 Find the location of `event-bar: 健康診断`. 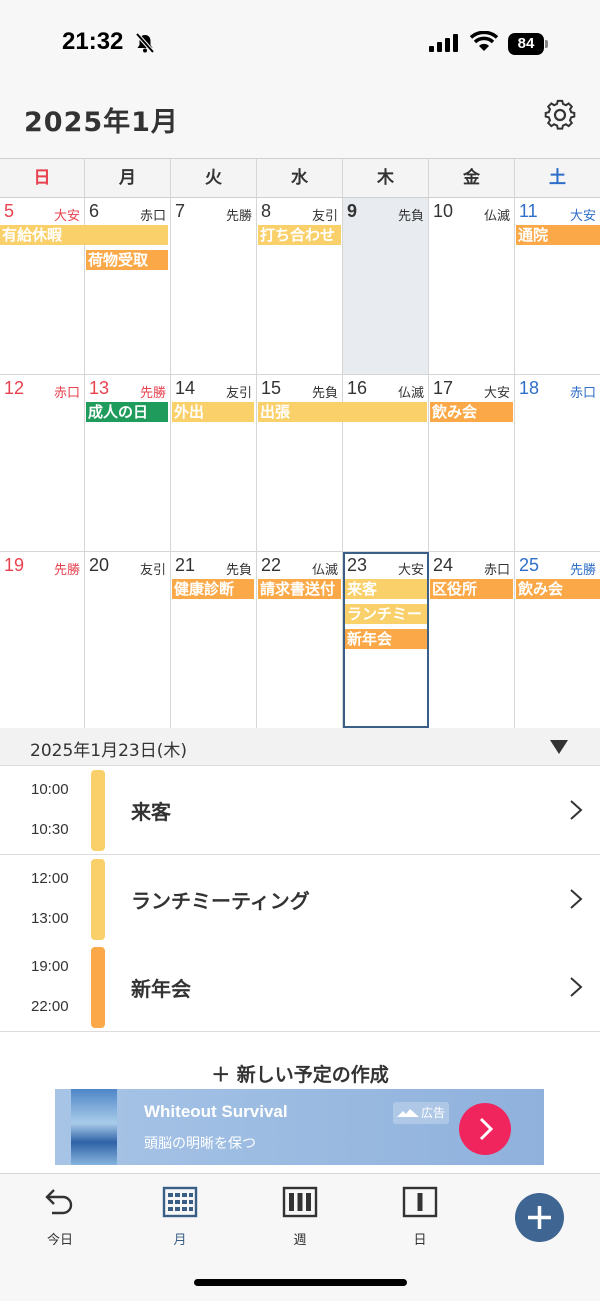

event-bar: 健康診断 is located at coordinates (213, 589).